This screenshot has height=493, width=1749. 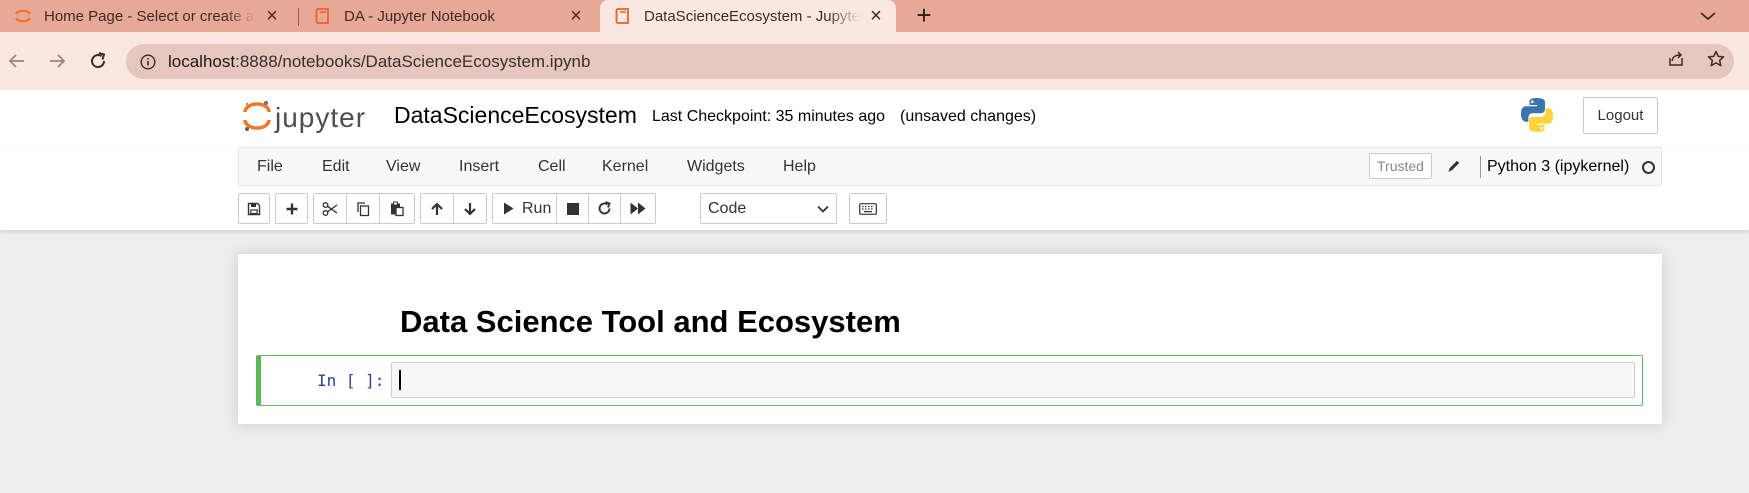 I want to click on run-label: Run, so click(x=537, y=208).